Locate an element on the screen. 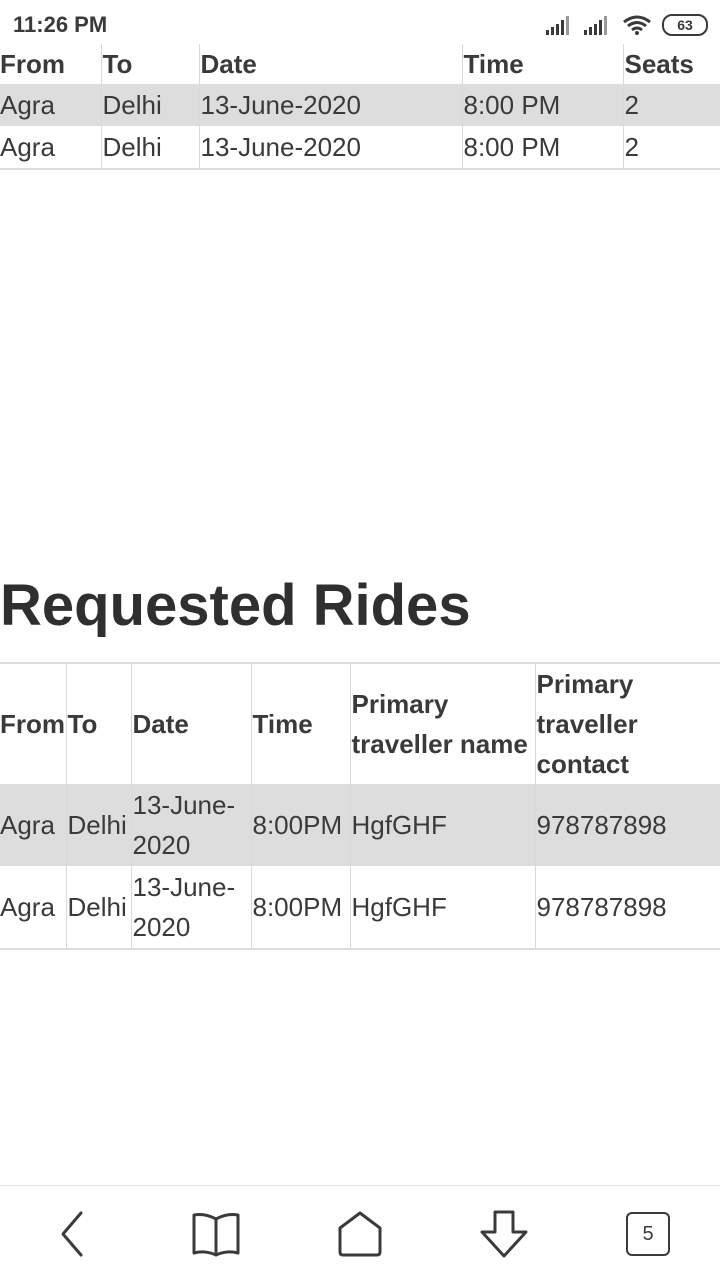 The height and width of the screenshot is (1281, 720). column-header-seats: Seats is located at coordinates (671, 64).